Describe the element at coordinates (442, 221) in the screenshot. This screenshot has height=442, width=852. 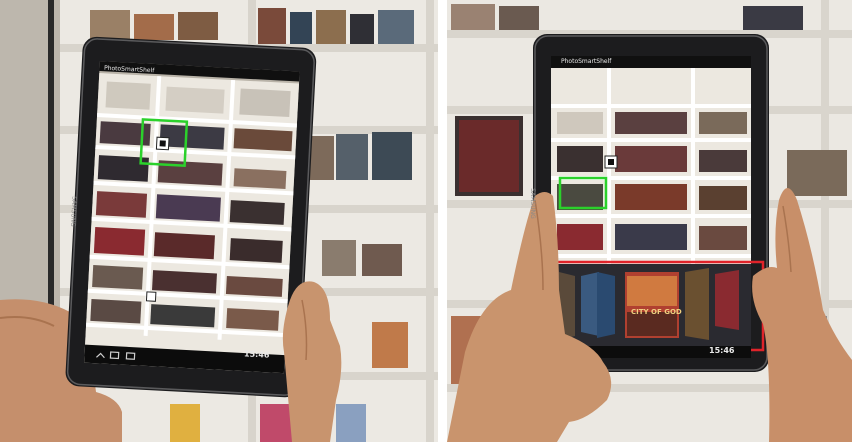
I see `photo-divider` at that location.